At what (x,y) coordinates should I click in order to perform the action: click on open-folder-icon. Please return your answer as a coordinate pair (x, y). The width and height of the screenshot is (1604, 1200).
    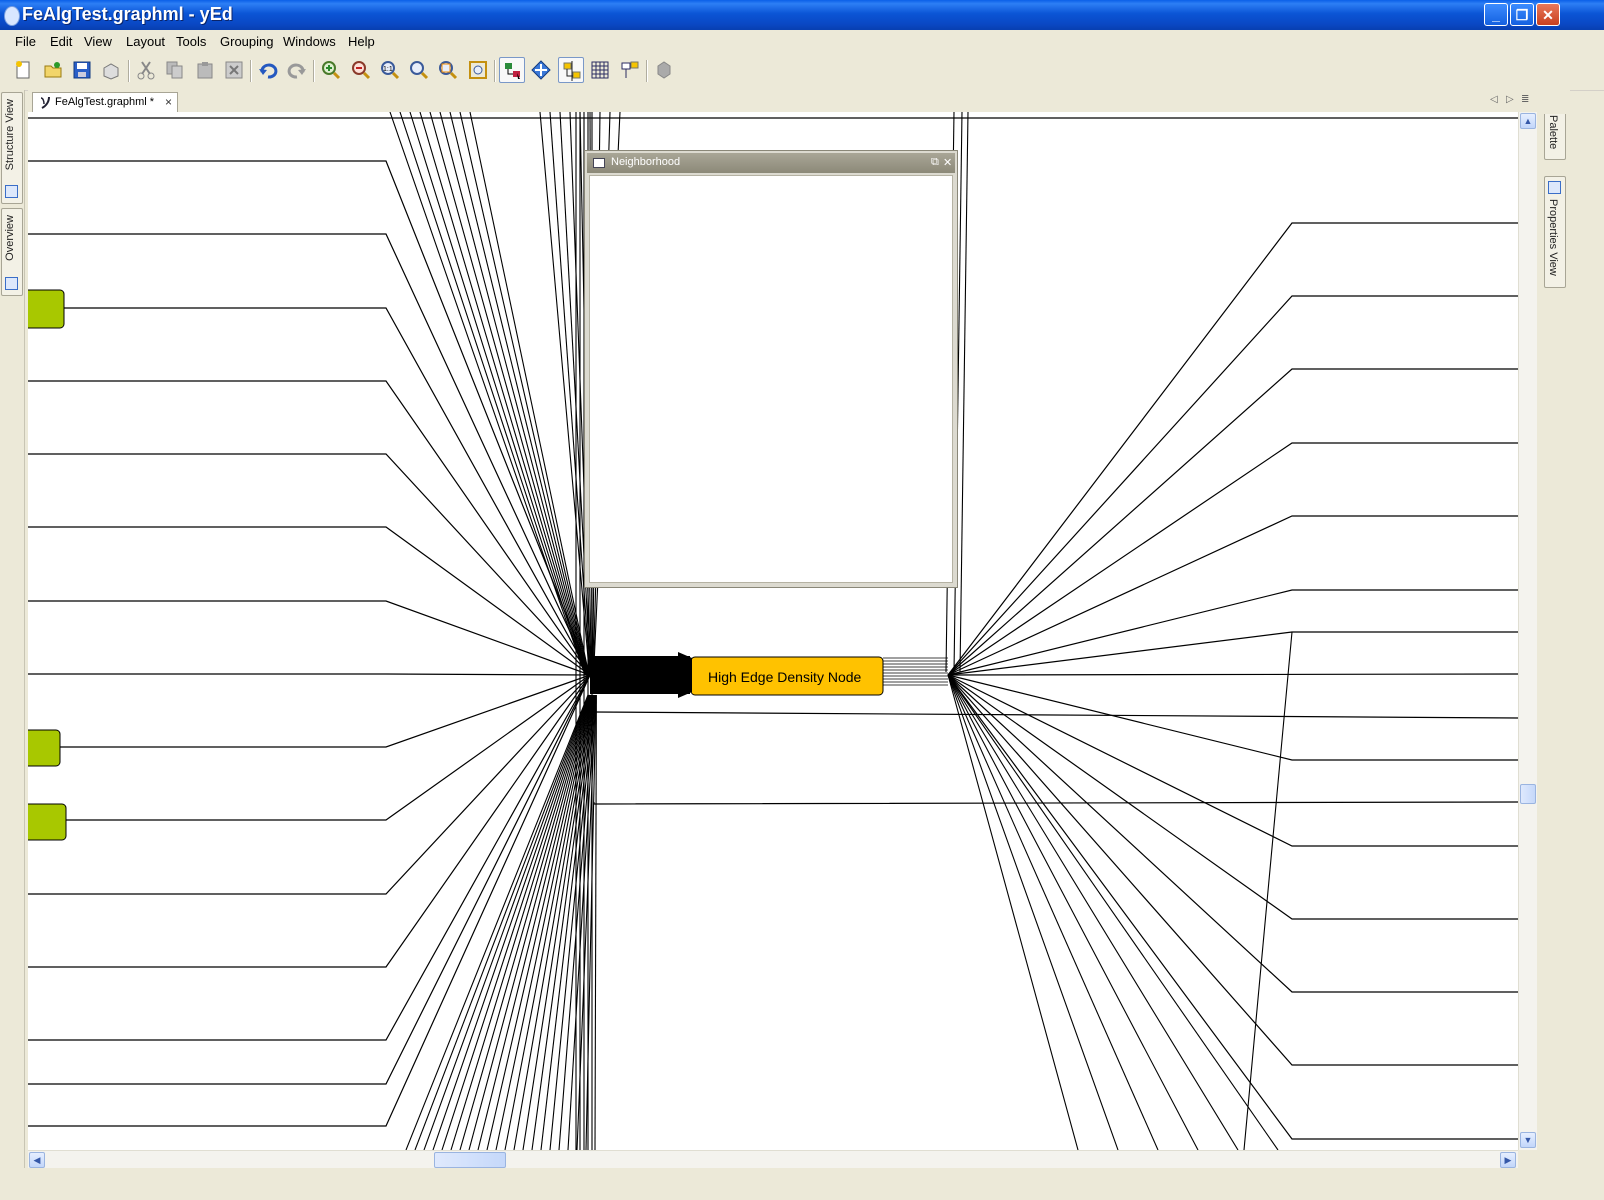
    Looking at the image, I should click on (53, 70).